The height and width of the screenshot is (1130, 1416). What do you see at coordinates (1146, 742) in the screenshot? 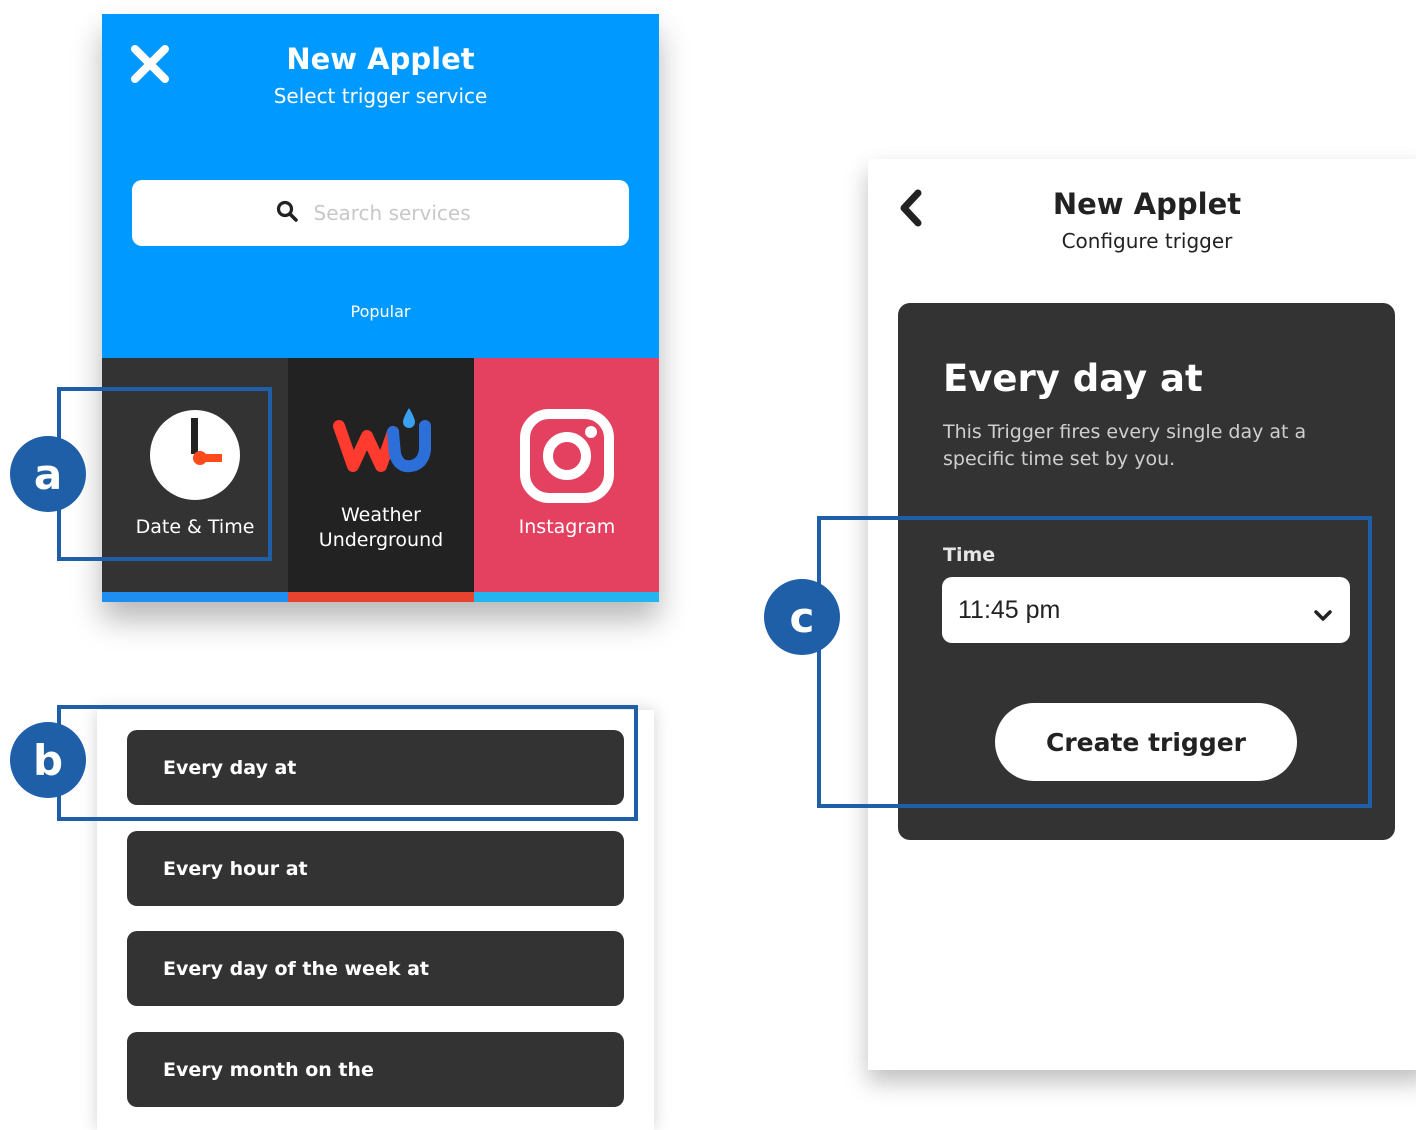
I see `create-trigger-button: Create trigger` at bounding box center [1146, 742].